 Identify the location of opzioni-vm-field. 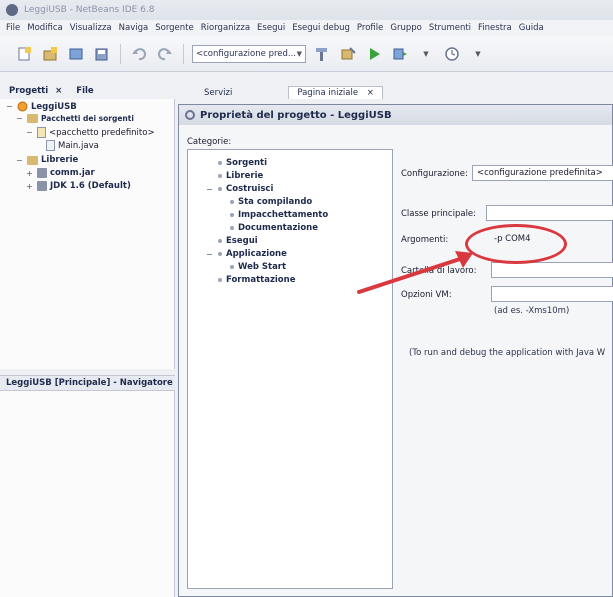
(552, 294).